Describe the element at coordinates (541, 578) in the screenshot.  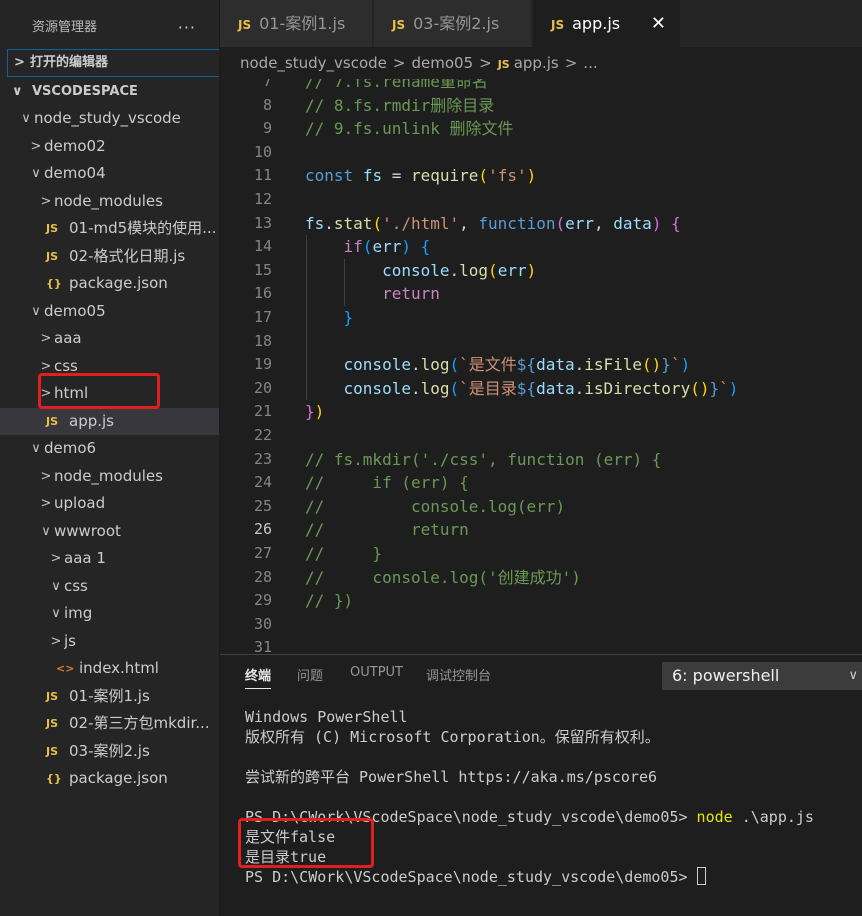
I see `code-line: 28 // console.log('创建成功')` at that location.